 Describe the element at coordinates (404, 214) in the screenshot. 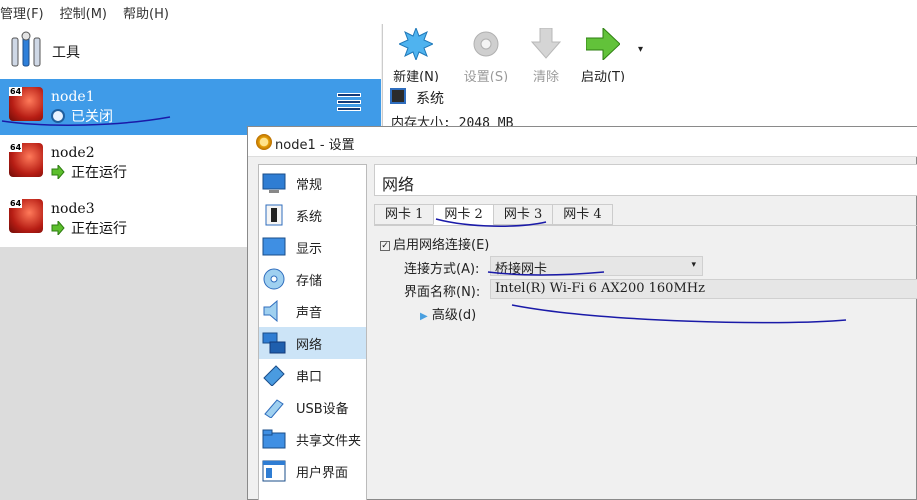

I see `tab-adapter-1: 网卡 1` at that location.